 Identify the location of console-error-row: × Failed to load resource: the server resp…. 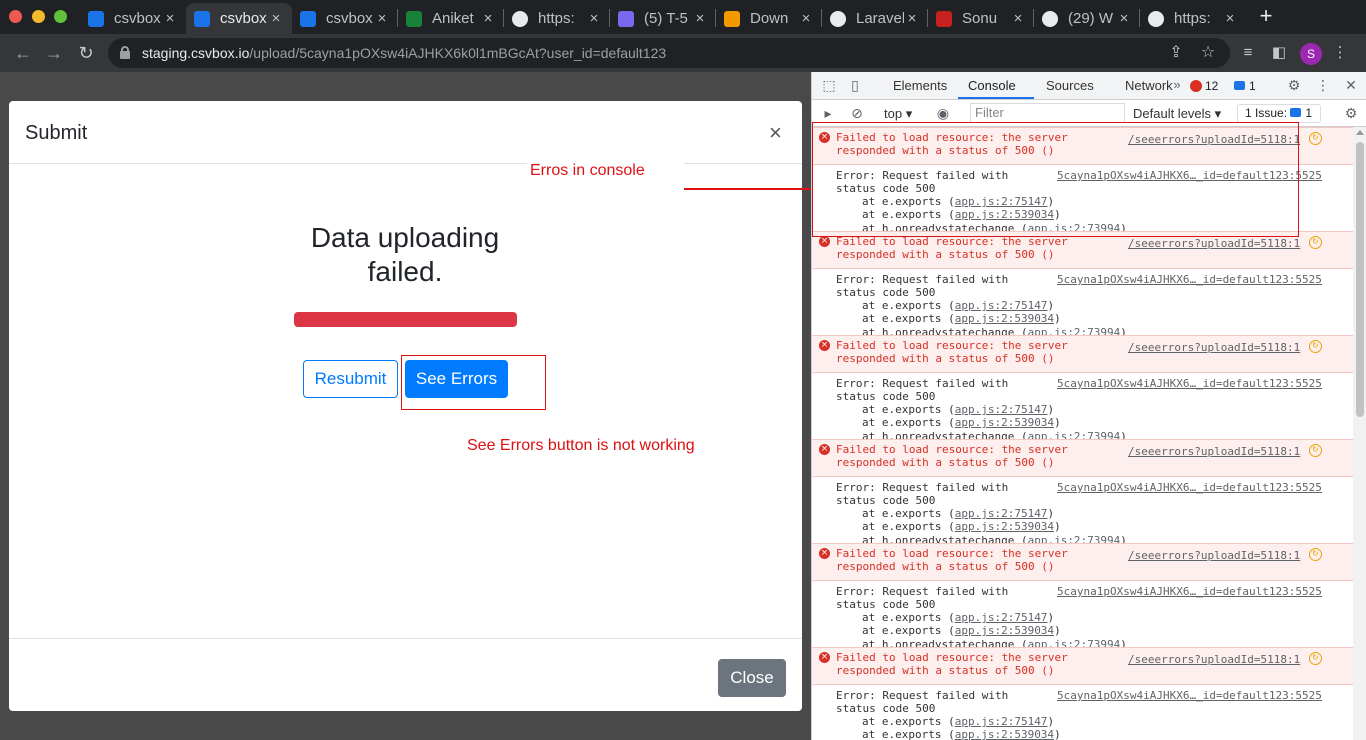
(1082, 458).